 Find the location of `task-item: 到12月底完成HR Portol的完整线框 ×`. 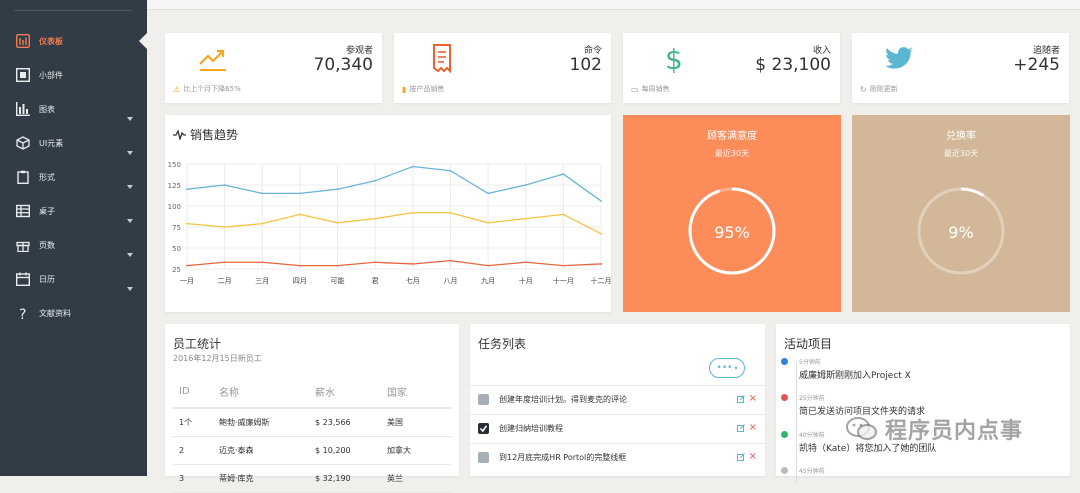

task-item: 到12月底完成HR Portol的完整线框 × is located at coordinates (617, 457).